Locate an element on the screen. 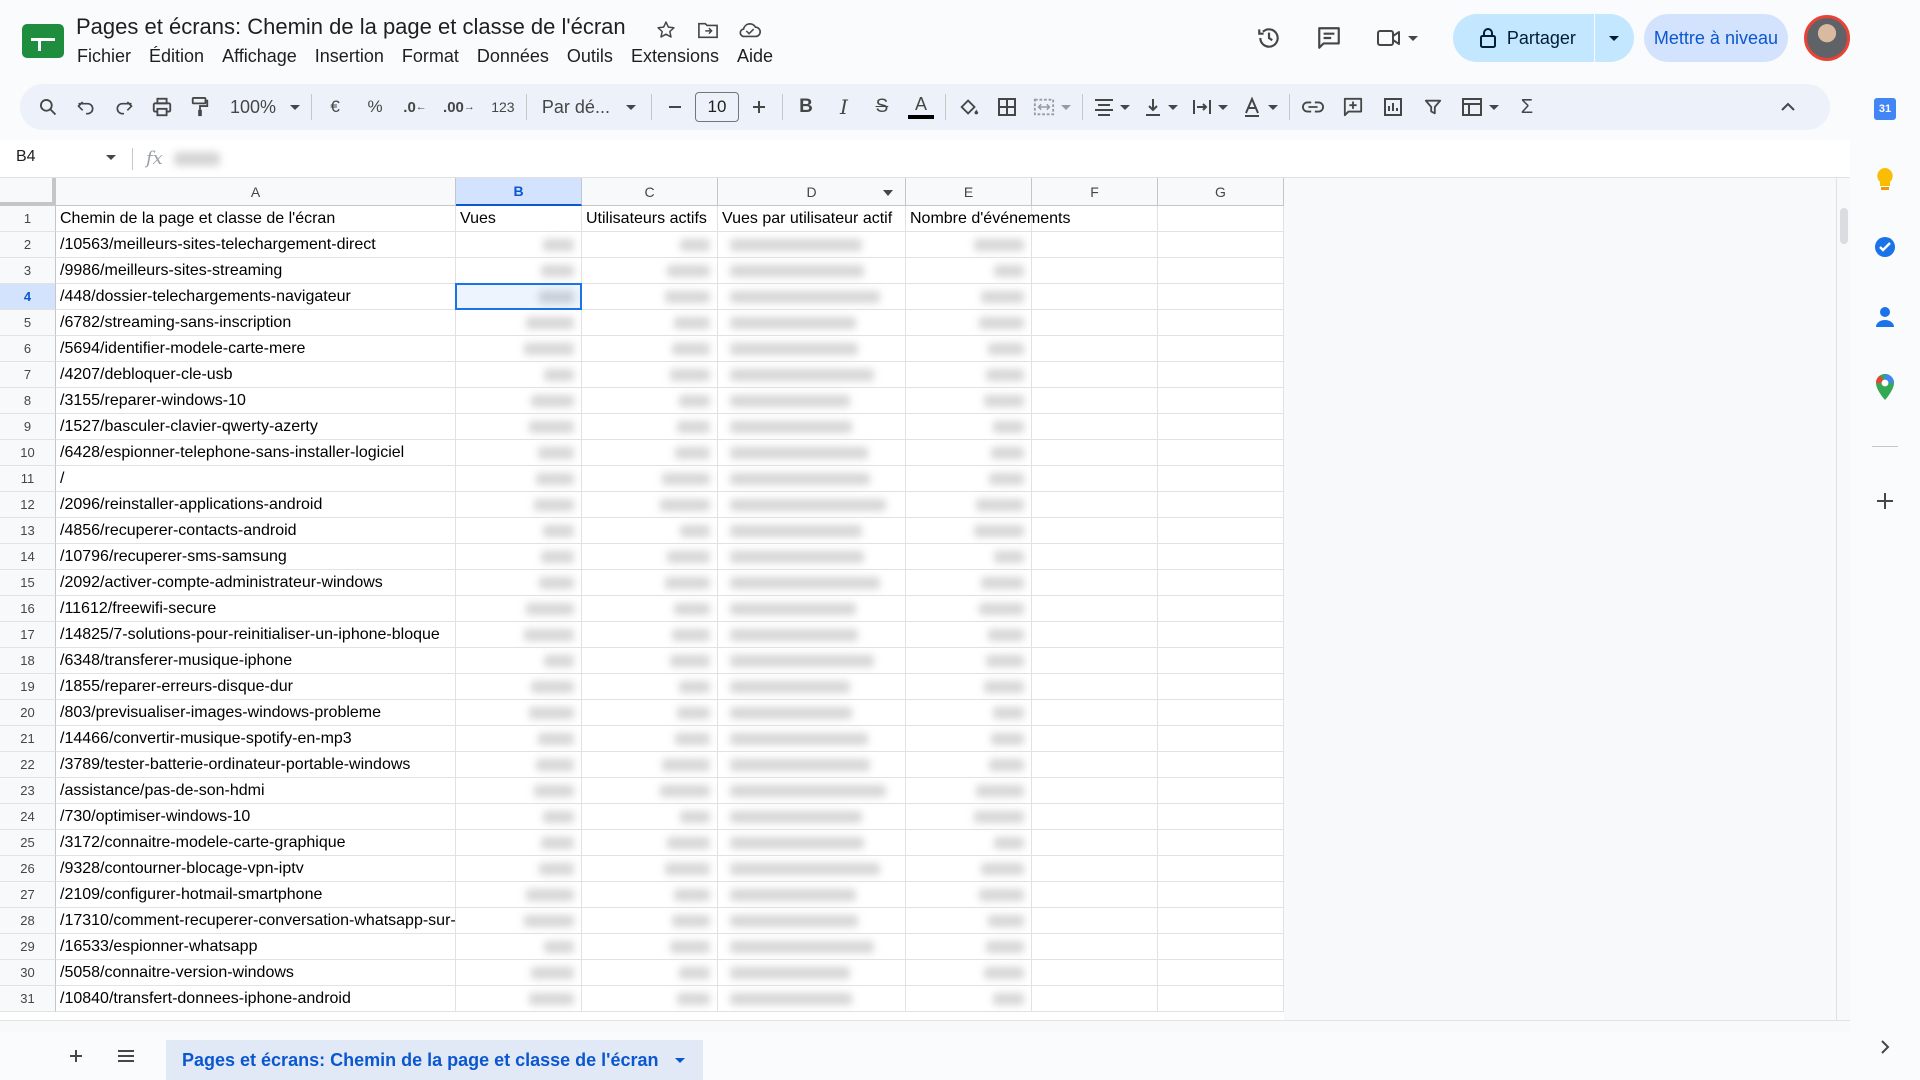 This screenshot has height=1080, width=1920. menu-file: Fichier is located at coordinates (104, 56).